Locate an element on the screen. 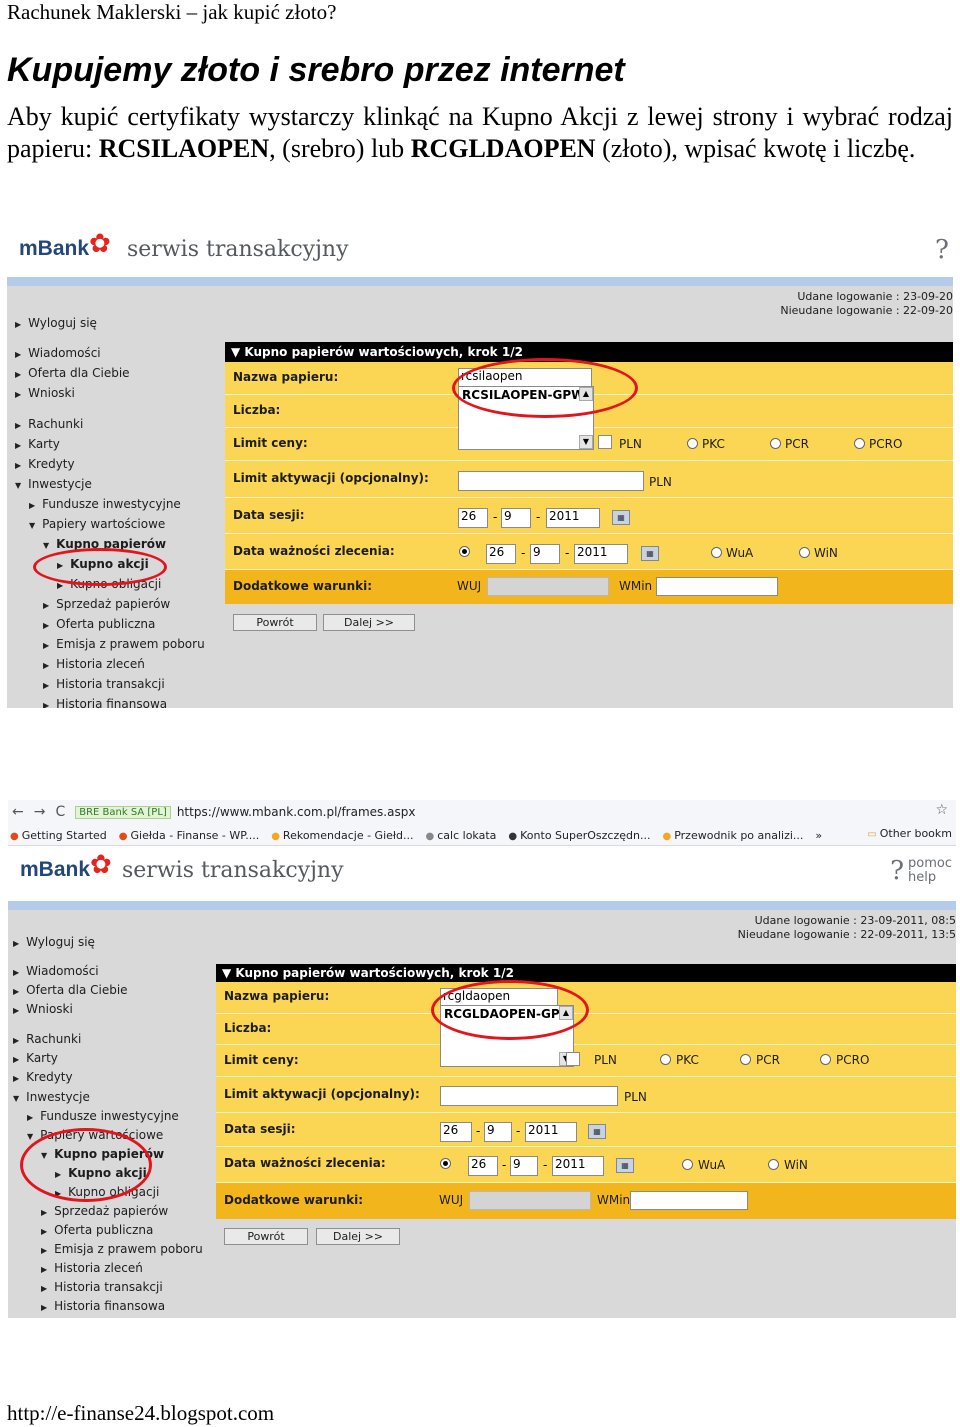  reload-icon: C is located at coordinates (60, 812).